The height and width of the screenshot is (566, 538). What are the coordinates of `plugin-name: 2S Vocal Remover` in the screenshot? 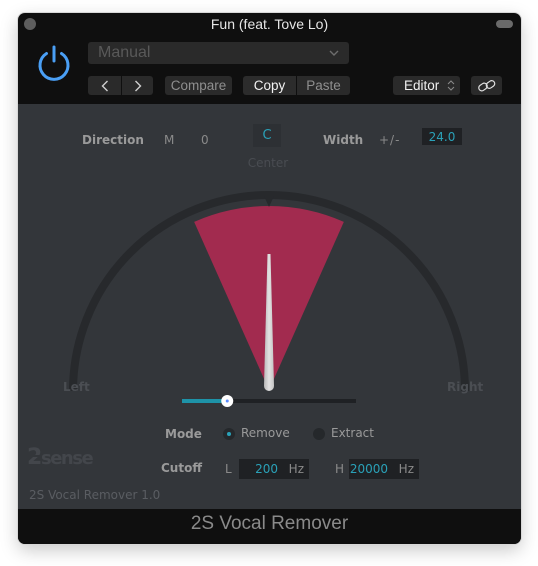 It's located at (269, 523).